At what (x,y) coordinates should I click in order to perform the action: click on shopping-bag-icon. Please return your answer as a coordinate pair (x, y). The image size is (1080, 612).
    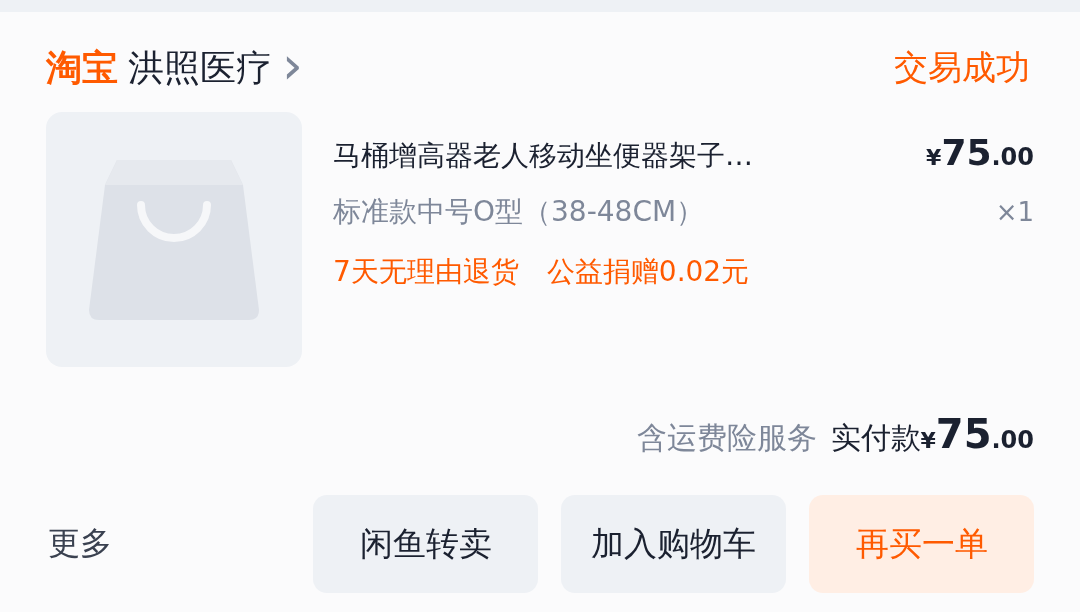
    Looking at the image, I should click on (174, 239).